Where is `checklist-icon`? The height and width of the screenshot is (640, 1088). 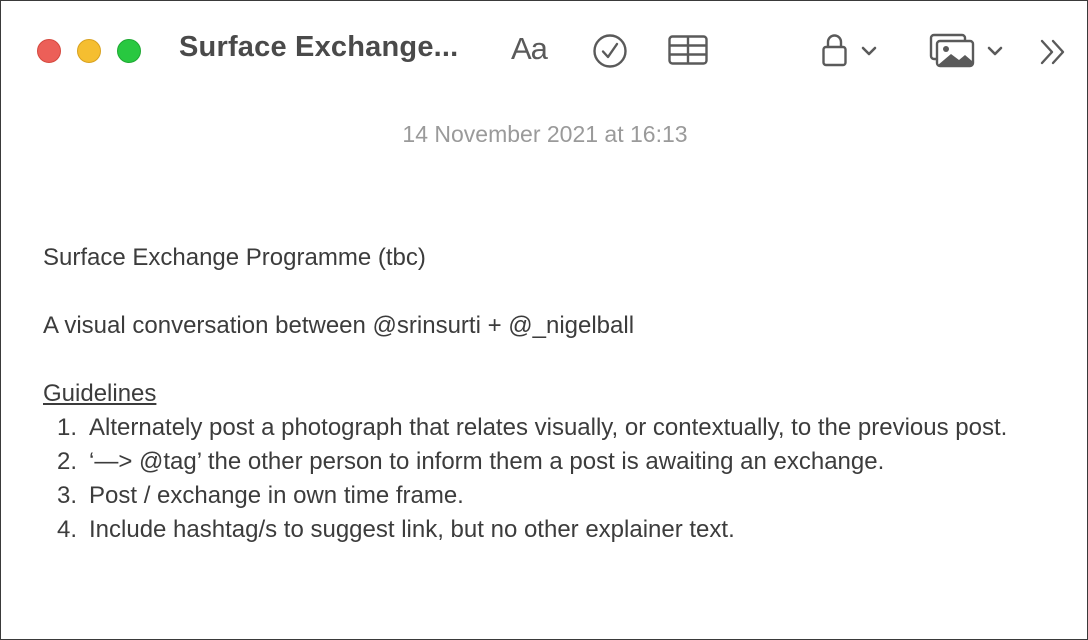 checklist-icon is located at coordinates (610, 51).